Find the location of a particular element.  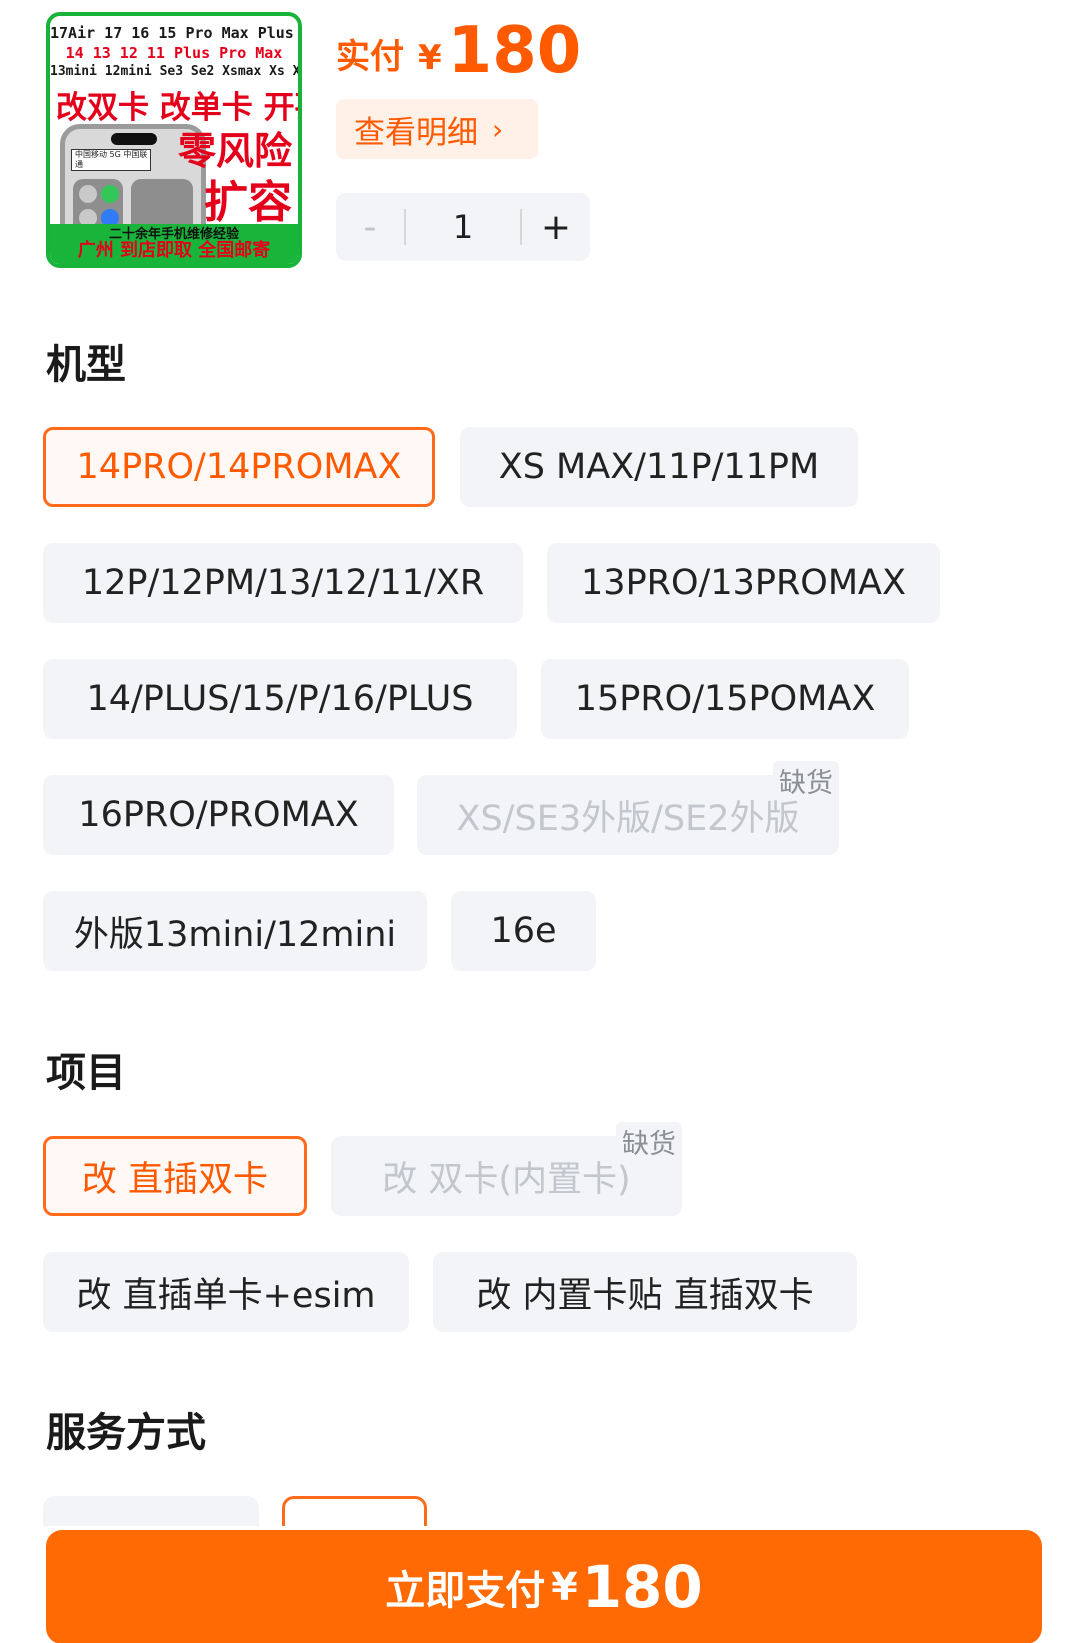

option-label: 改 直插单卡+esim is located at coordinates (226, 1295).